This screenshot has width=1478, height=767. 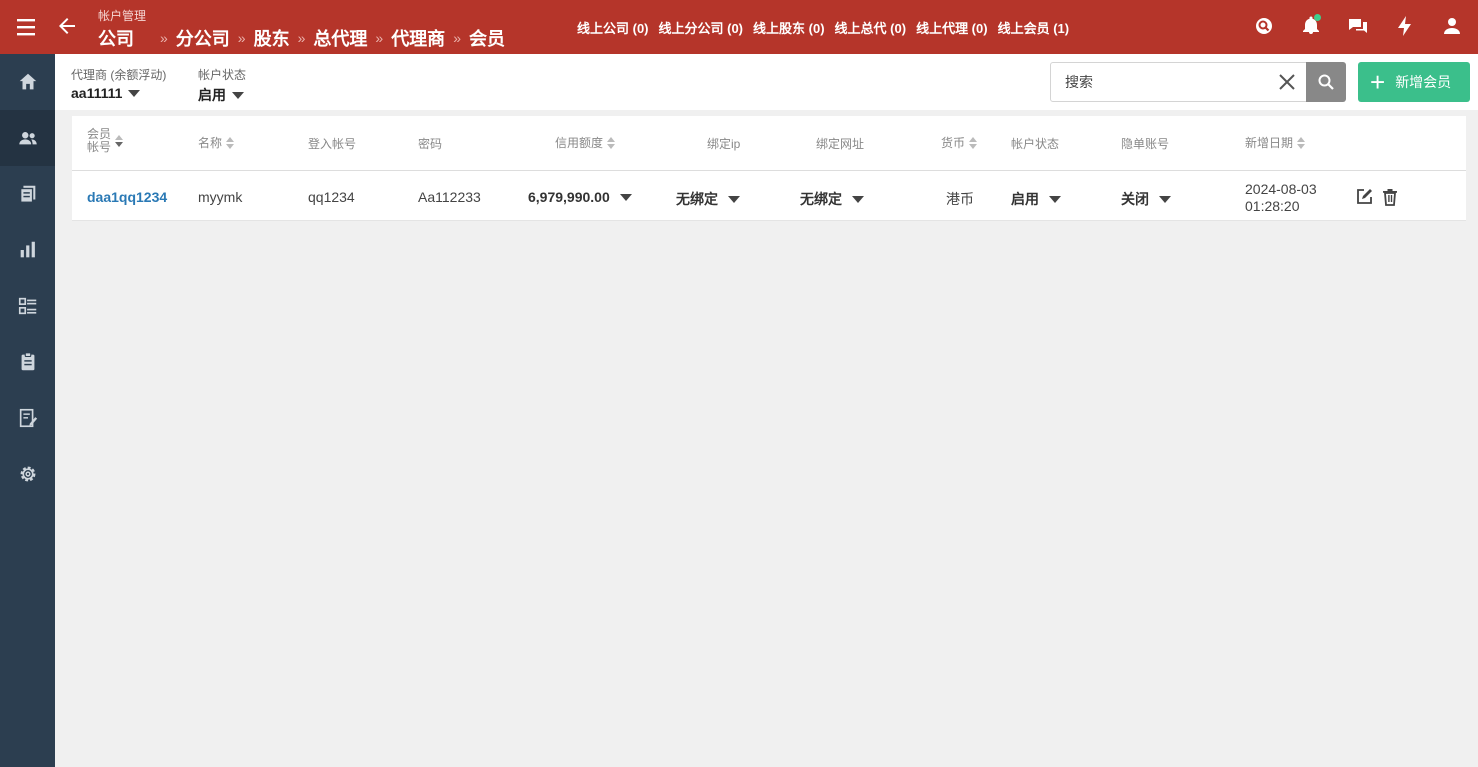 What do you see at coordinates (1405, 26) in the screenshot?
I see `bolt-icon` at bounding box center [1405, 26].